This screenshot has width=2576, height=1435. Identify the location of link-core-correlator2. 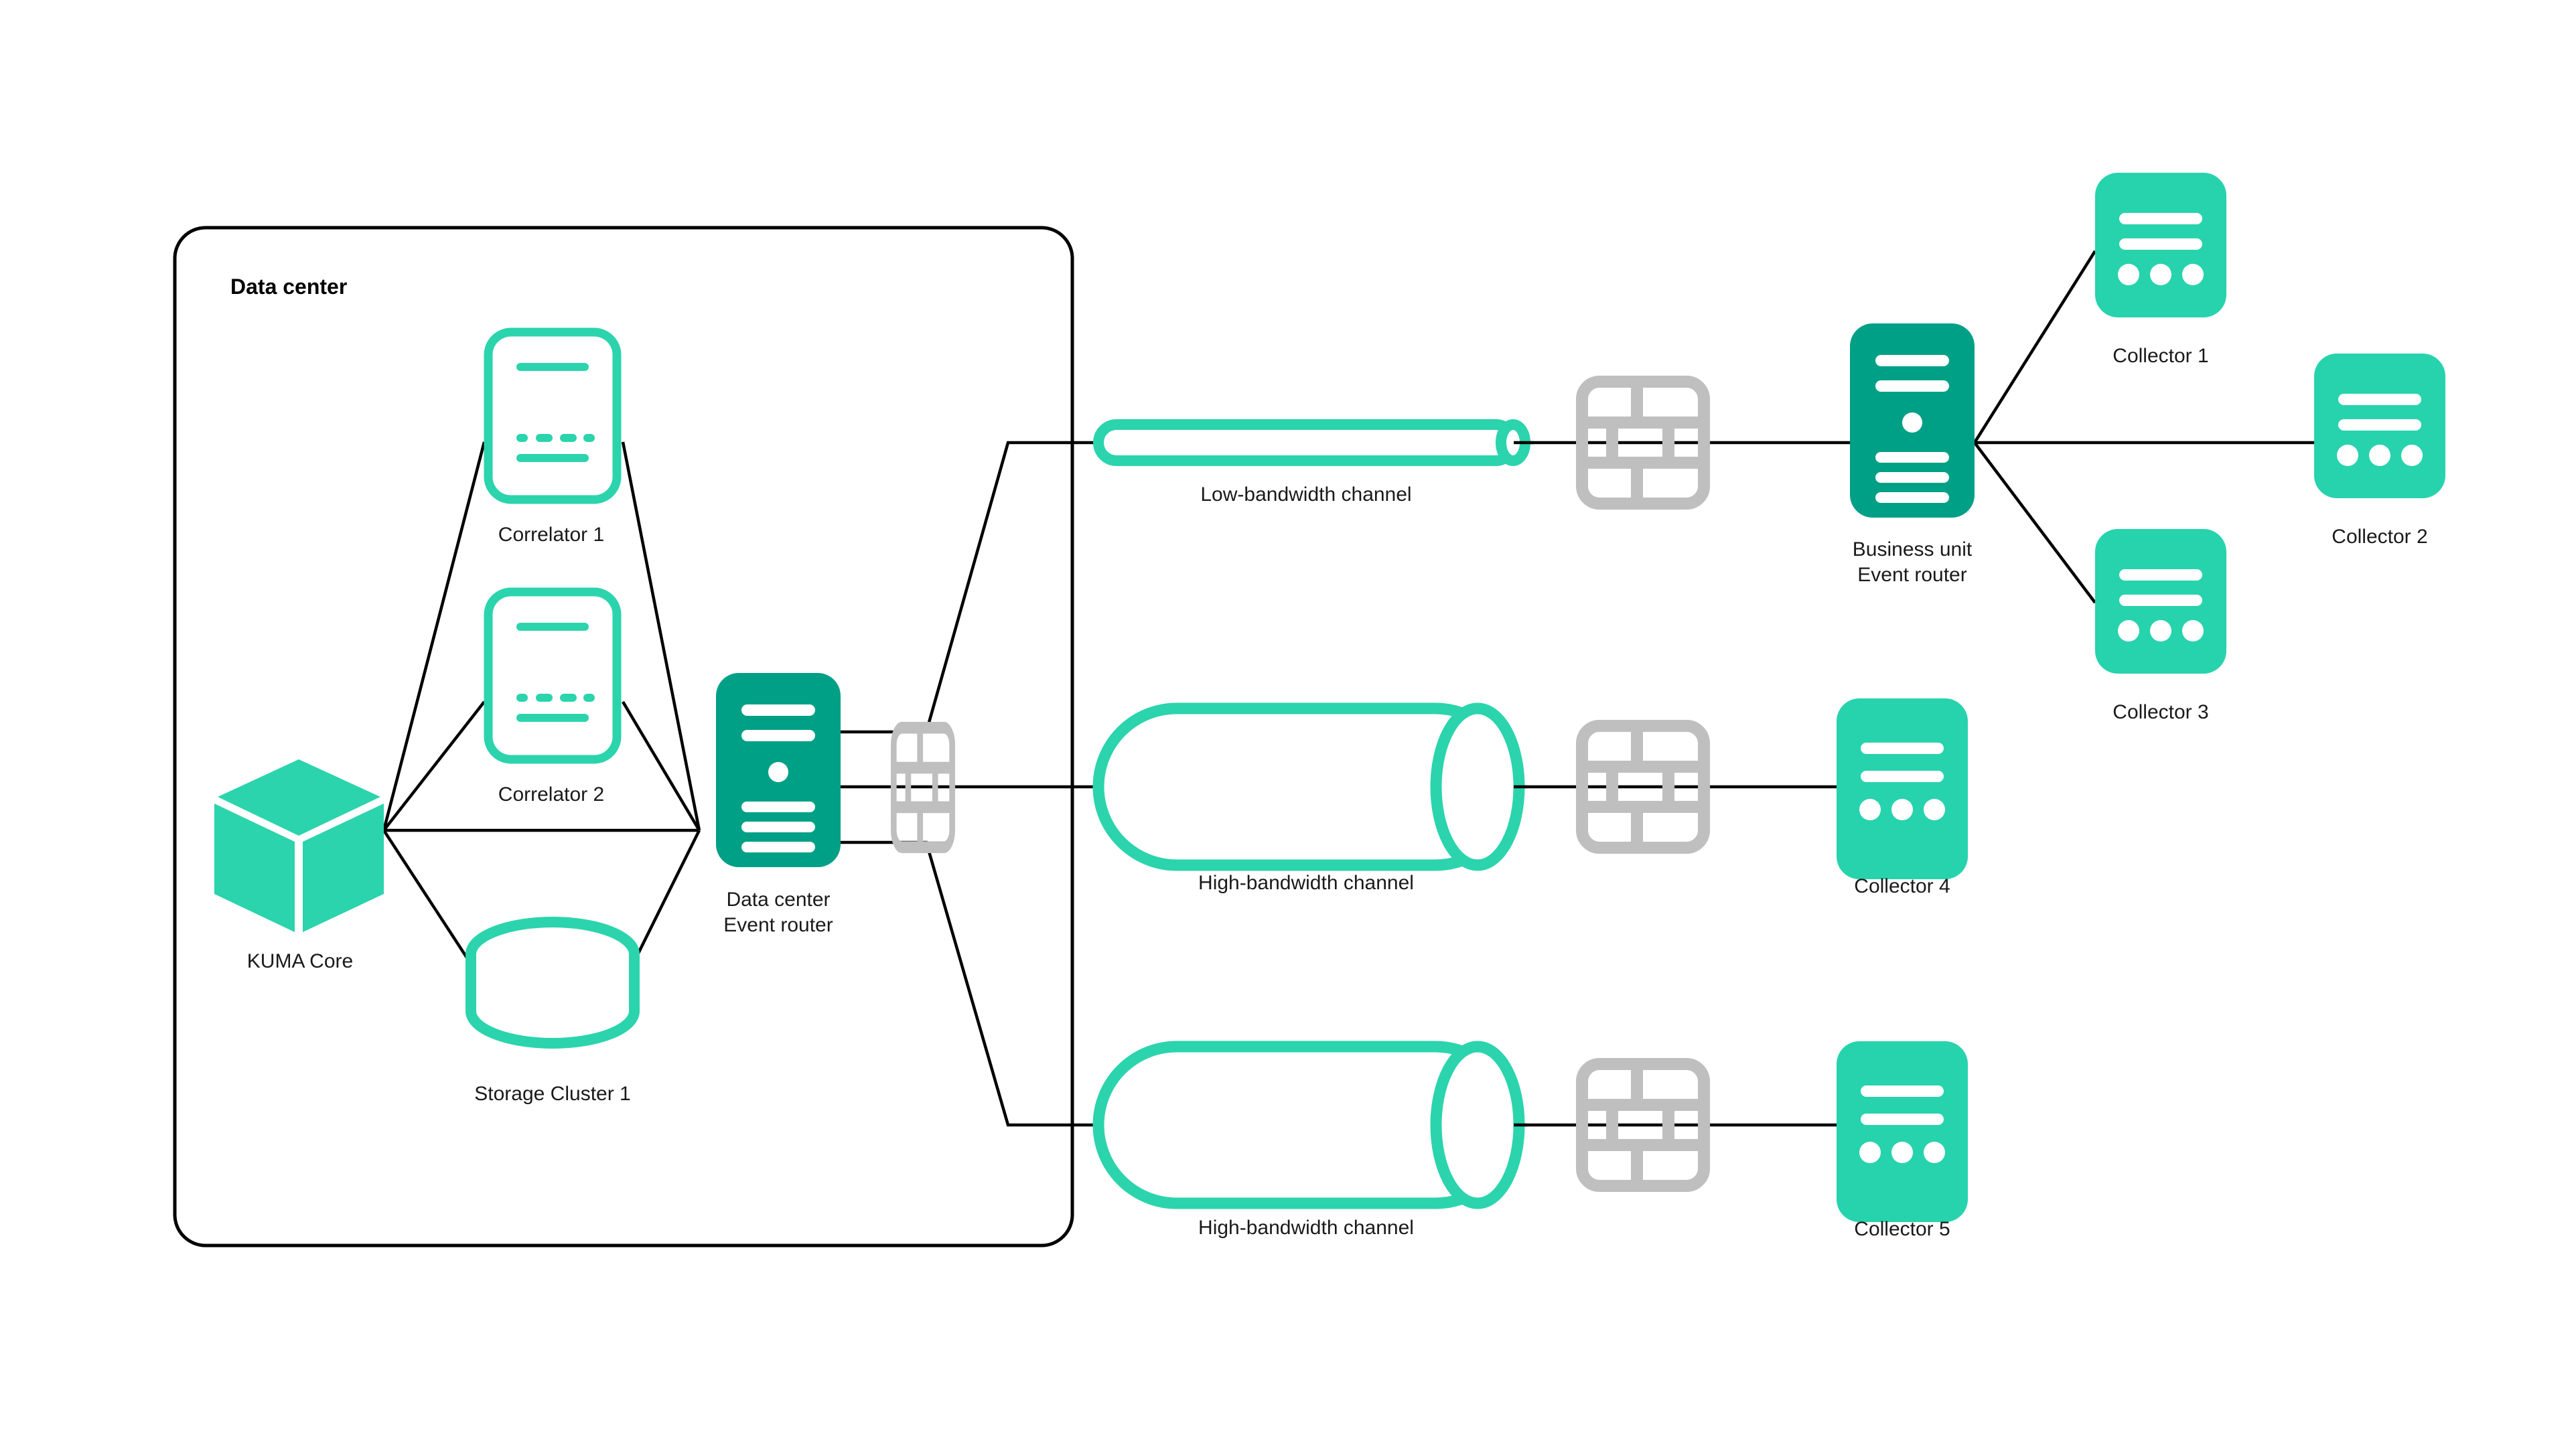
(434, 766).